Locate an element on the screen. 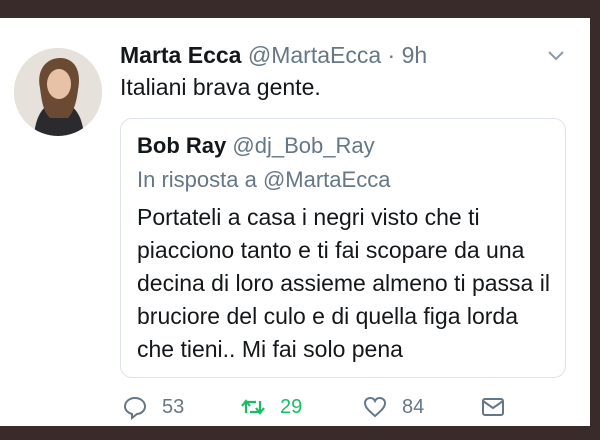  reply-mention: @MartaEcca is located at coordinates (326, 179).